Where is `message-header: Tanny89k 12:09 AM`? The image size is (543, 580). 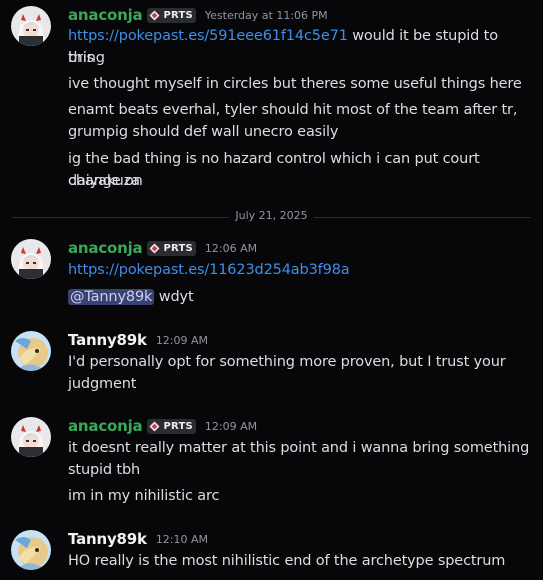
message-header: Tanny89k 12:09 AM is located at coordinates (138, 340).